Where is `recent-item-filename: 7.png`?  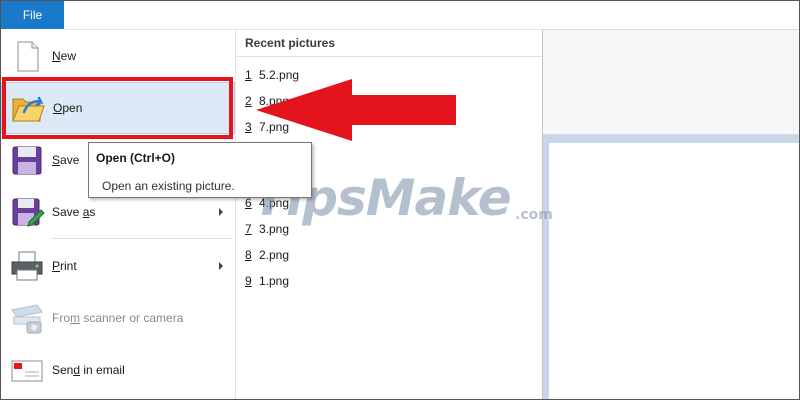
recent-item-filename: 7.png is located at coordinates (274, 127).